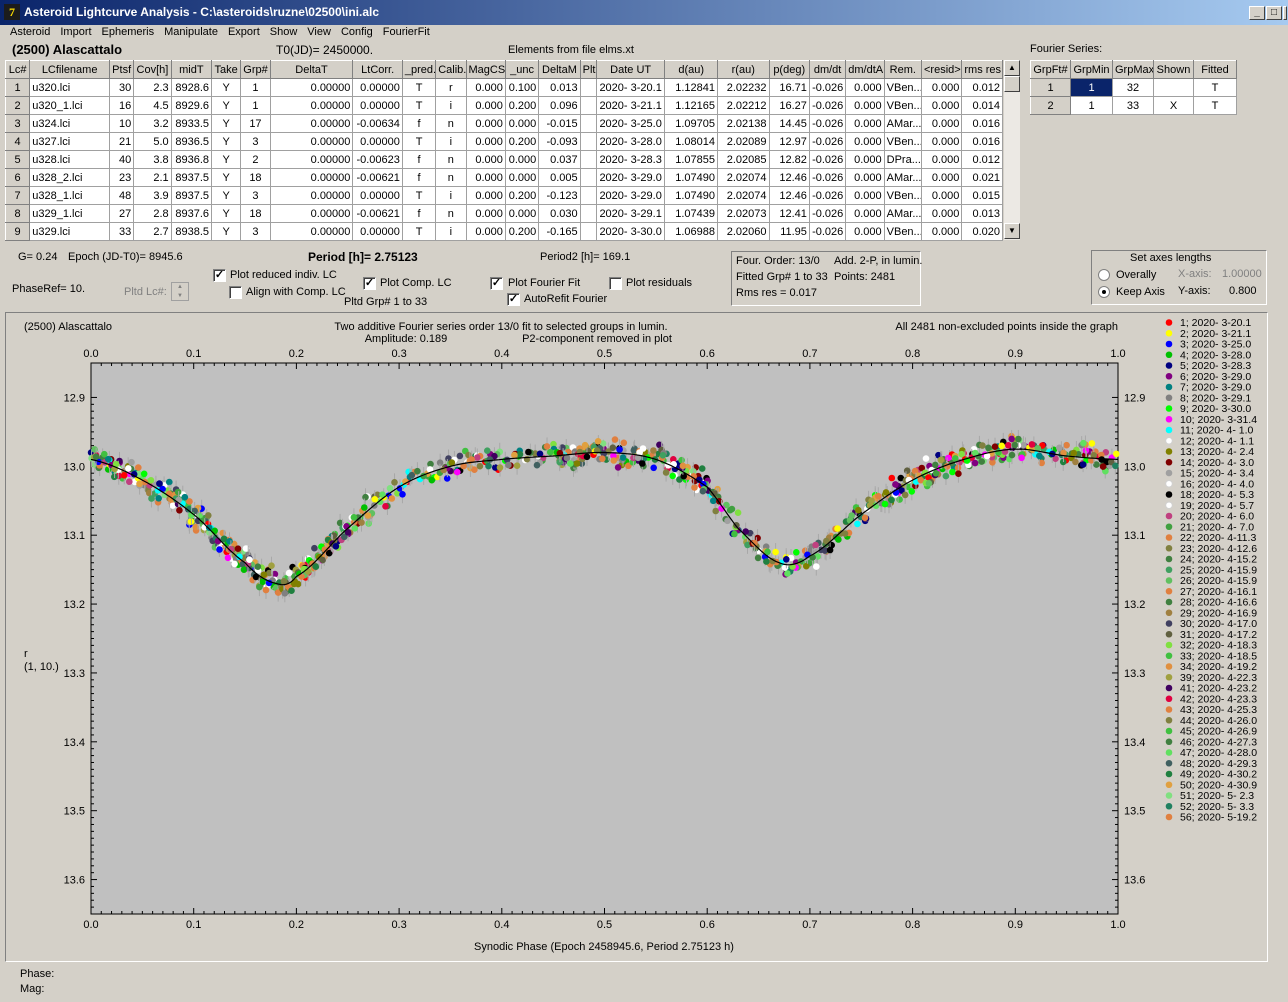 This screenshot has width=1288, height=1002. Describe the element at coordinates (180, 291) in the screenshot. I see `pltd-lc-spinner: ▲ ▼` at that location.